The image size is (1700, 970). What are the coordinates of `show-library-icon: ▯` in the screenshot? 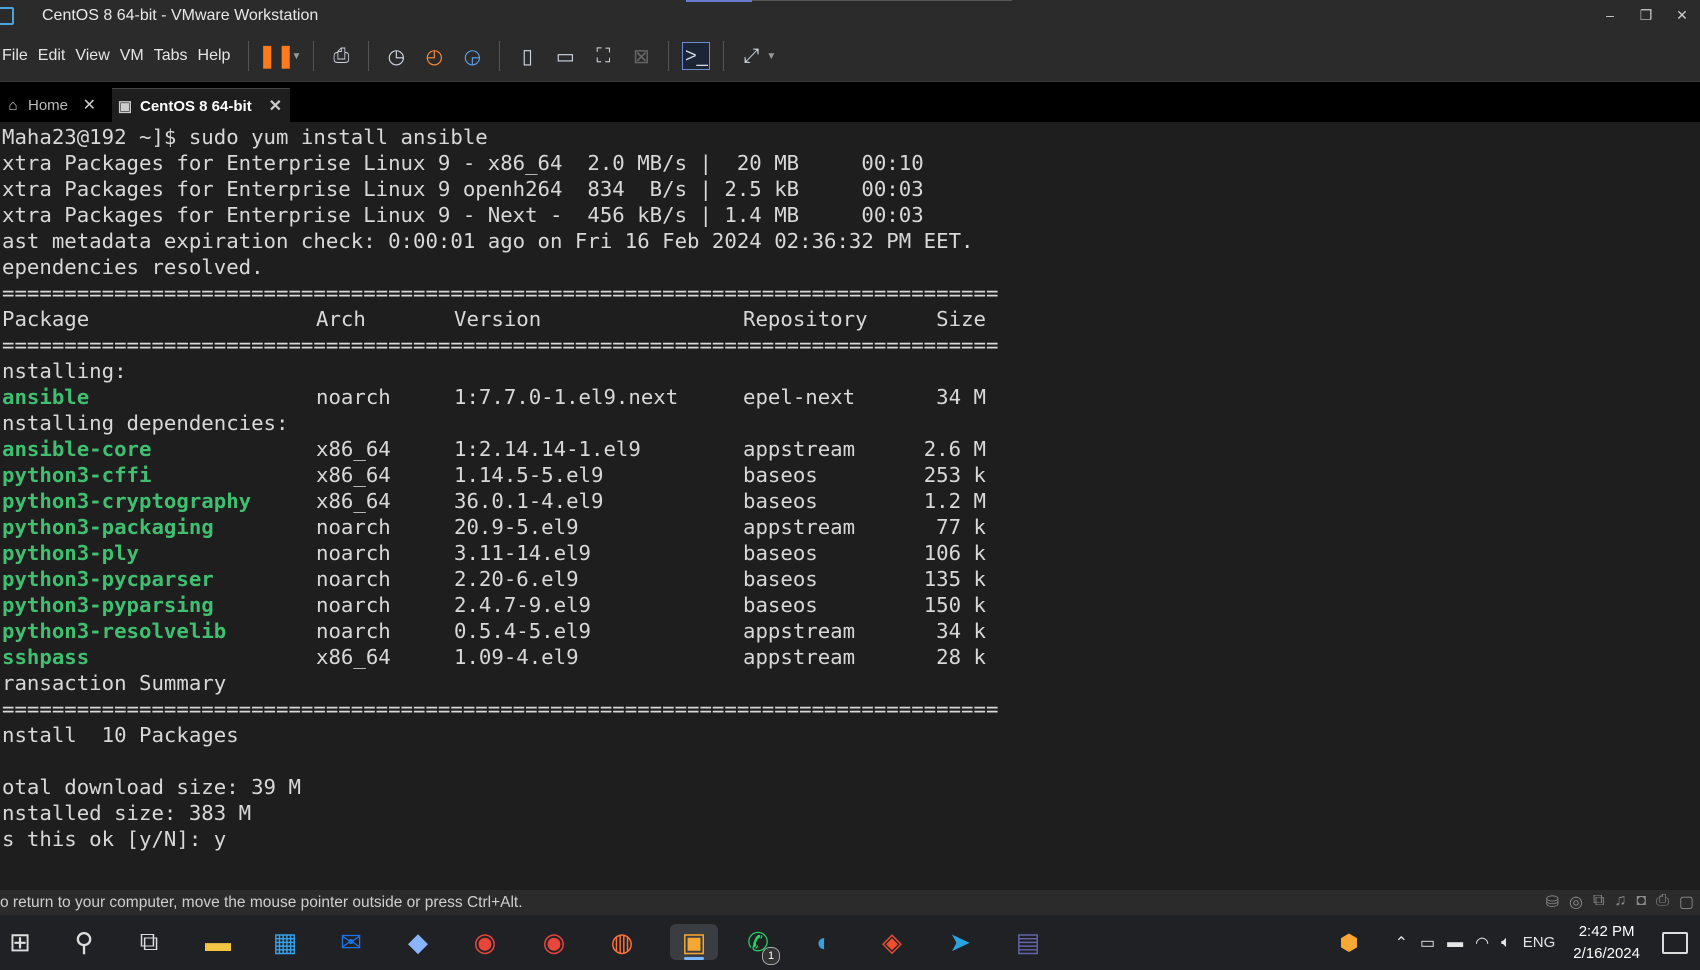 It's located at (527, 56).